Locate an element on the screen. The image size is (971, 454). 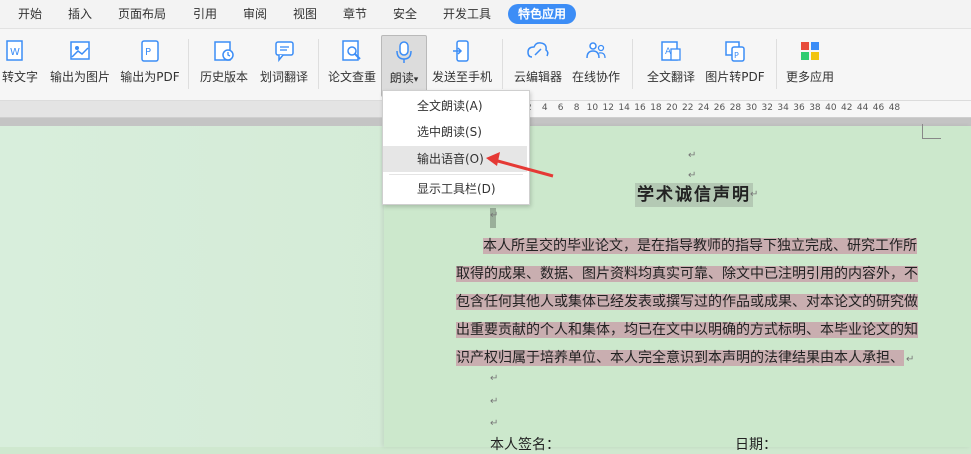
highlighted-text: 取得的成果、数据、图片资料均真实可靠、除文中已注明引用的内容外，不 is located at coordinates (687, 274).